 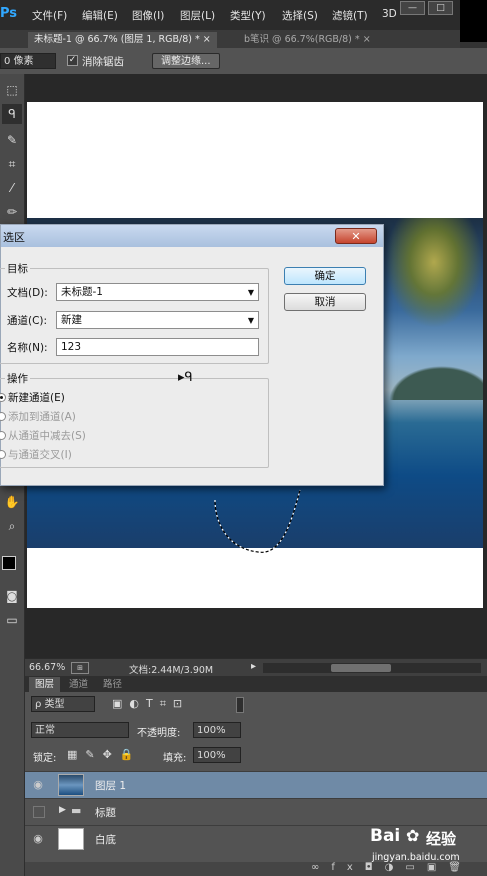 I want to click on name-input: 123, so click(x=157, y=347).